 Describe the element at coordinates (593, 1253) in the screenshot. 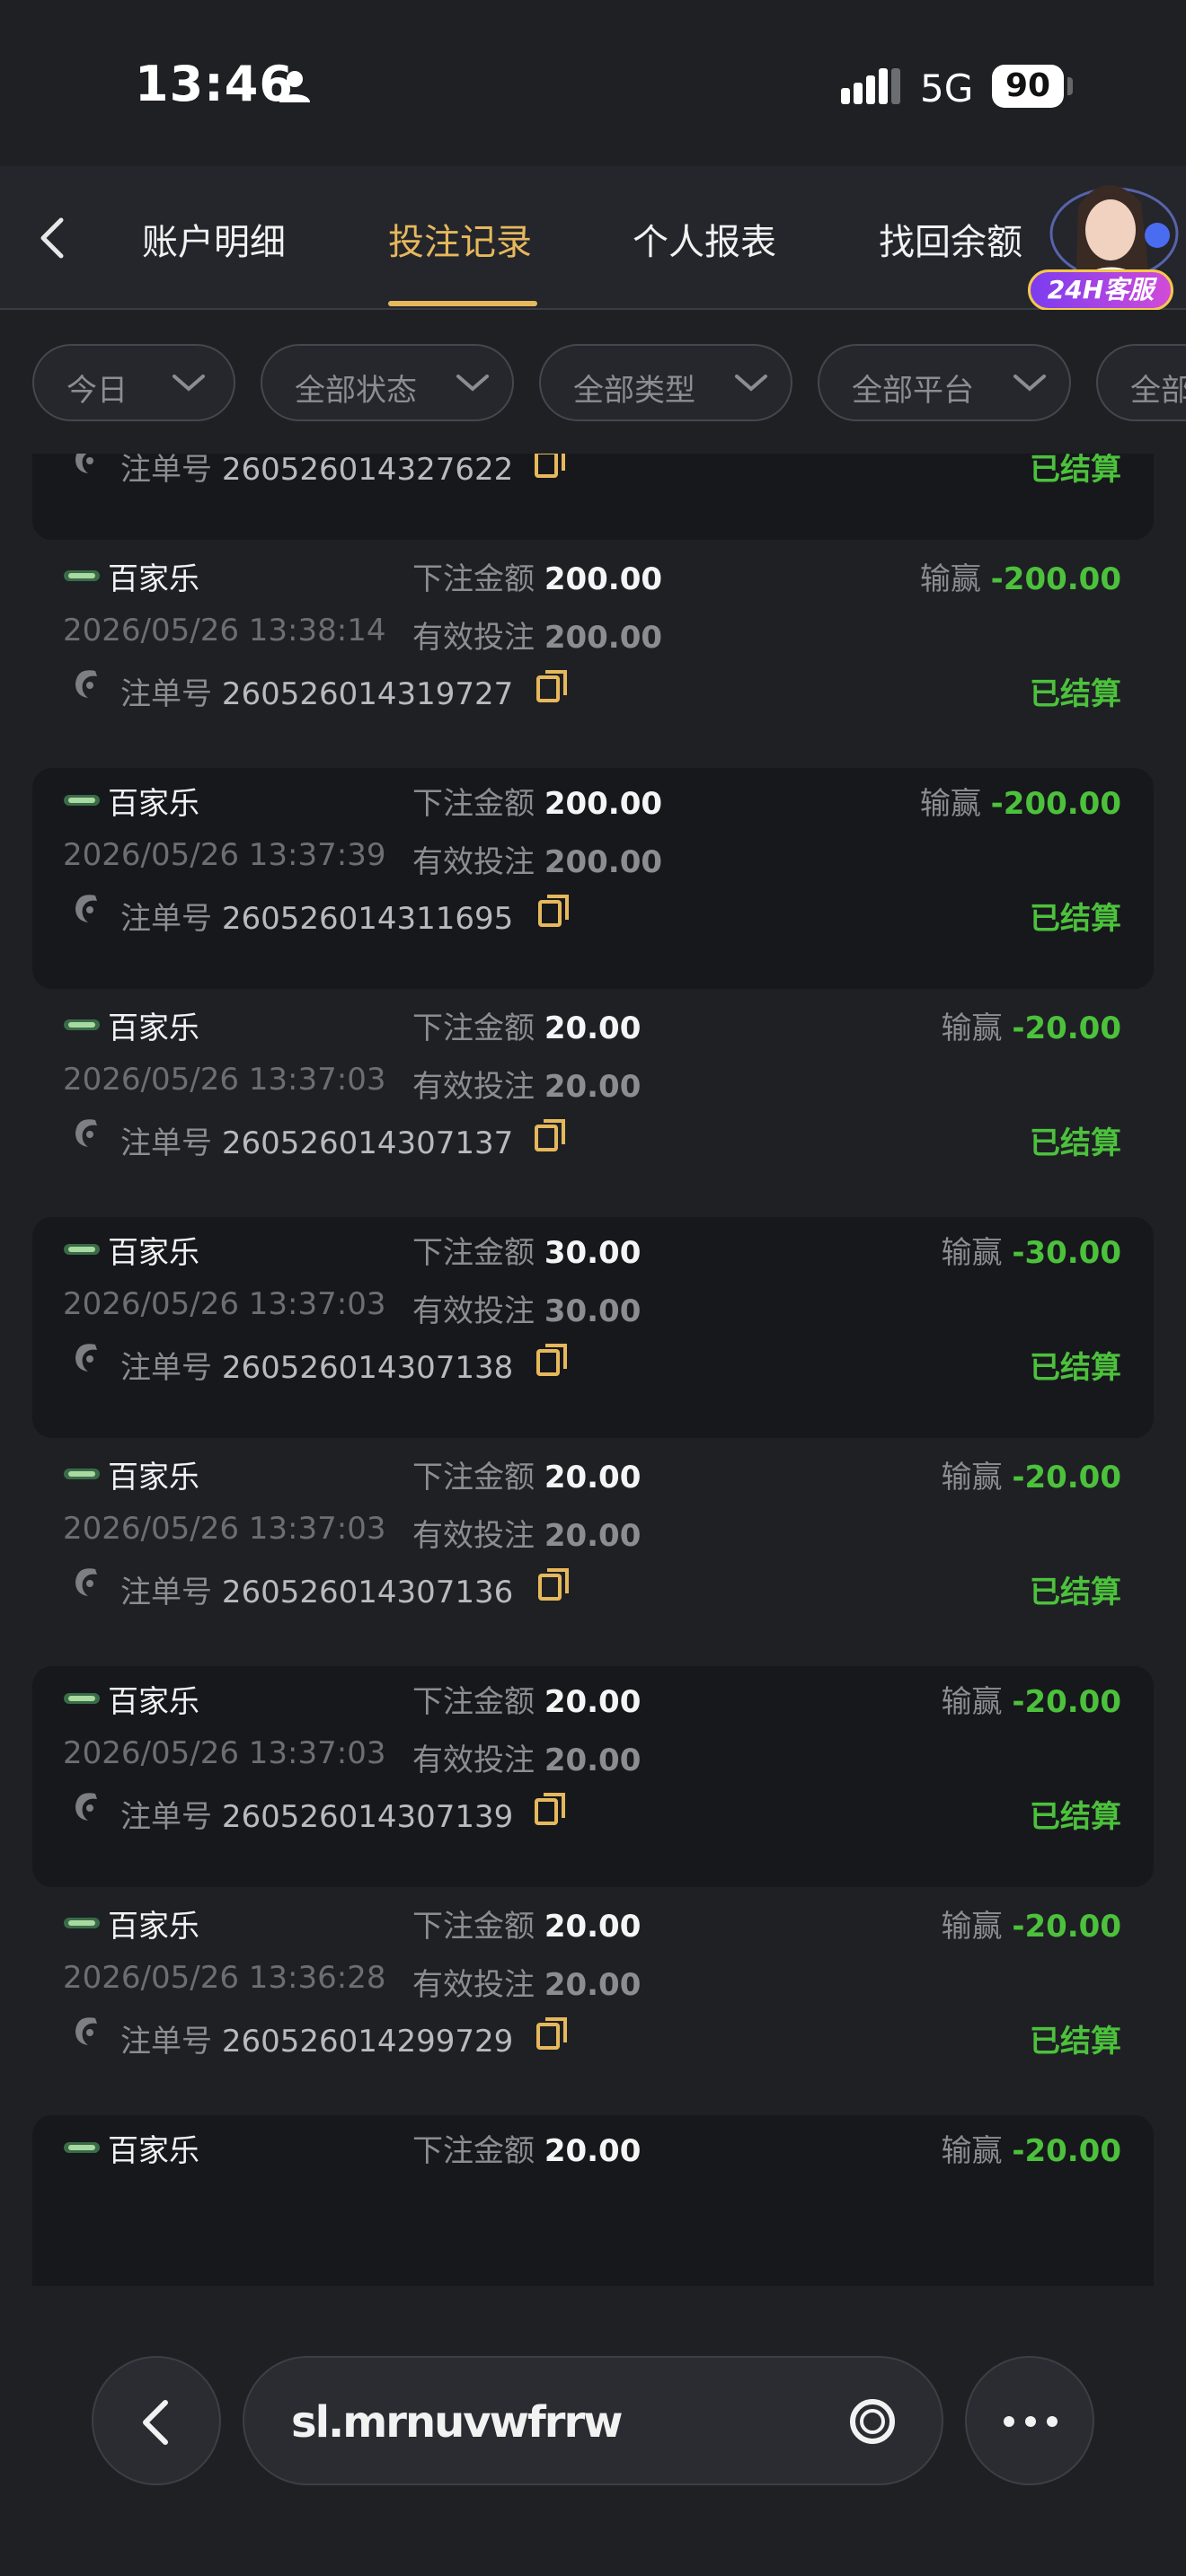

I see `bet-amount-value: 30.00` at that location.